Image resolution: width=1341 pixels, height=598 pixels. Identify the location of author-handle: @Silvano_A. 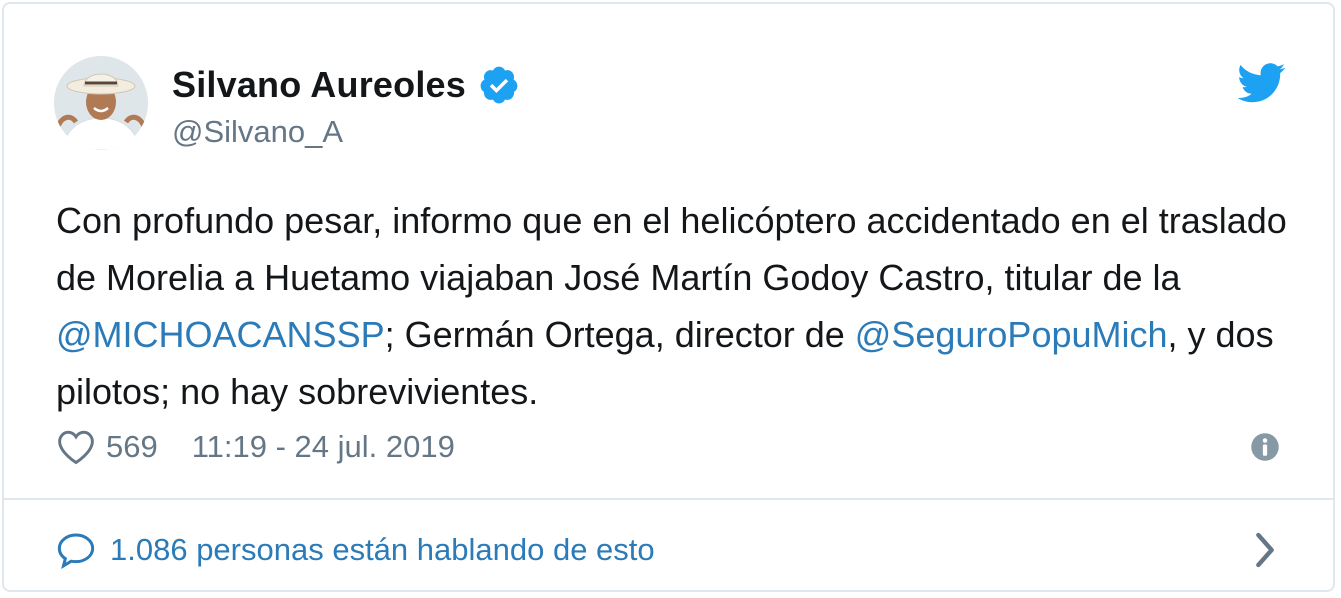
(257, 132).